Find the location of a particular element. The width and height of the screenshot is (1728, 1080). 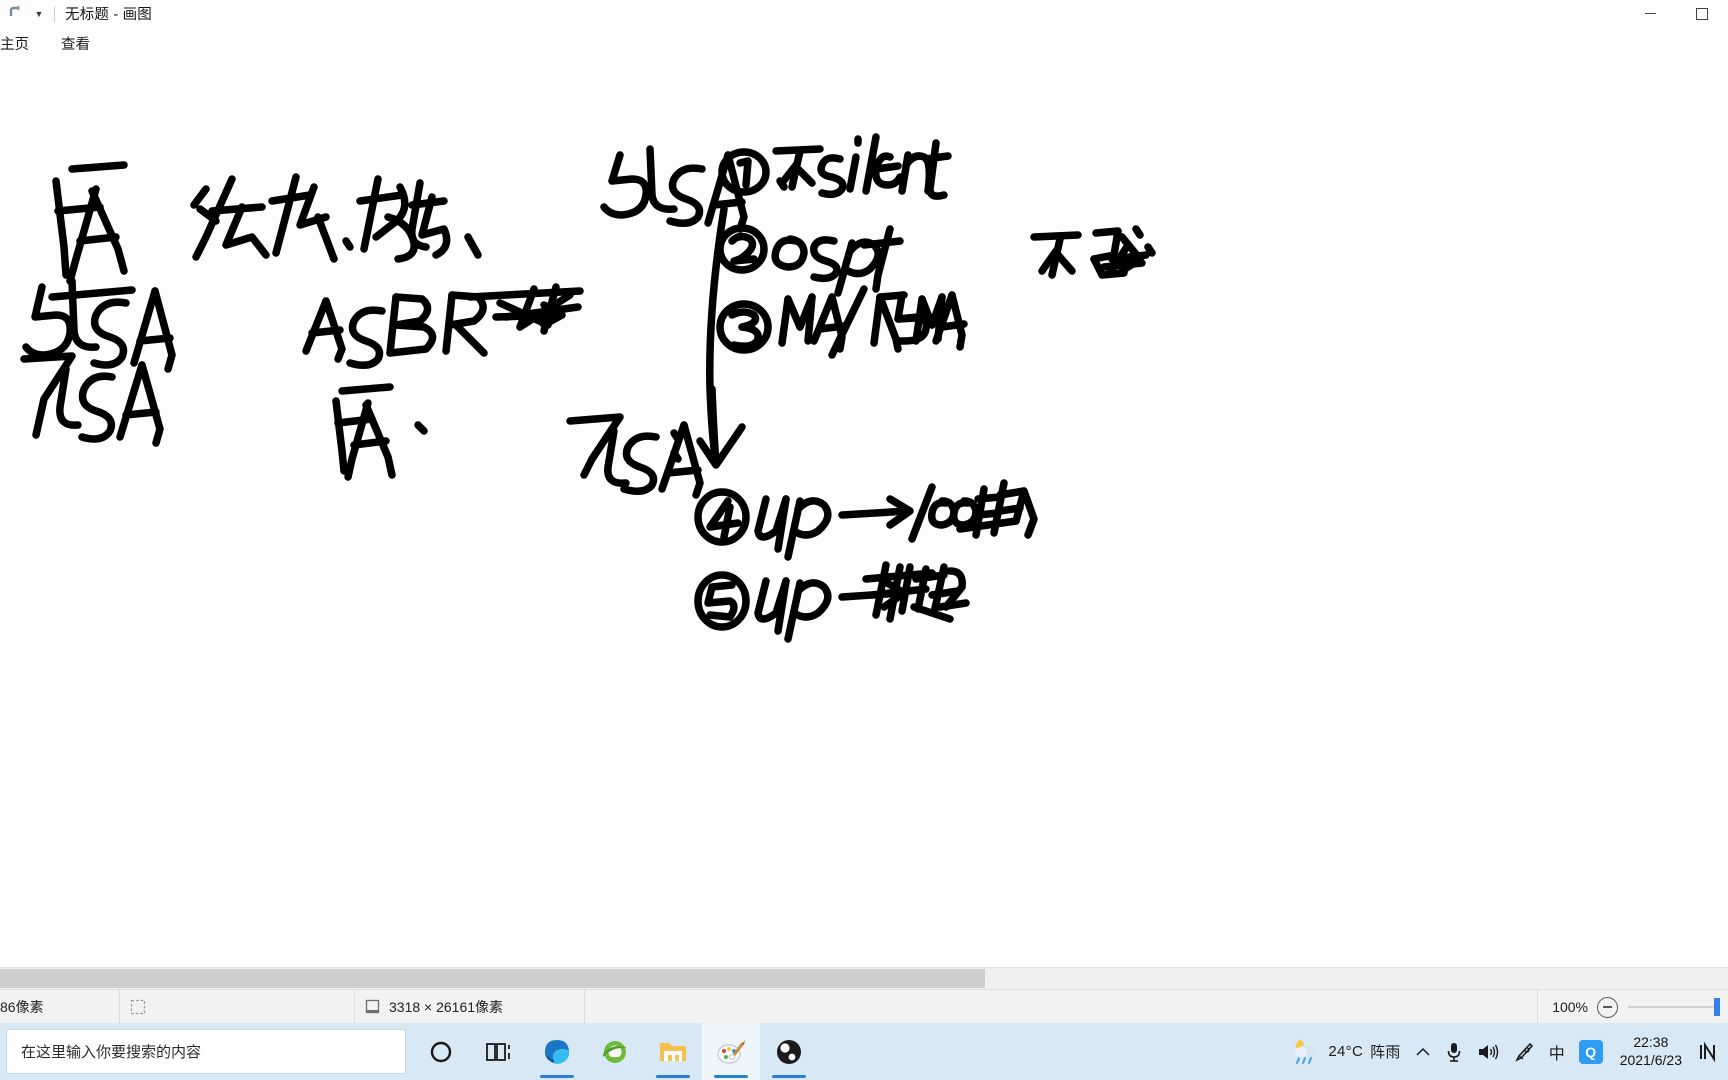

edge-running-indicator is located at coordinates (557, 1076).